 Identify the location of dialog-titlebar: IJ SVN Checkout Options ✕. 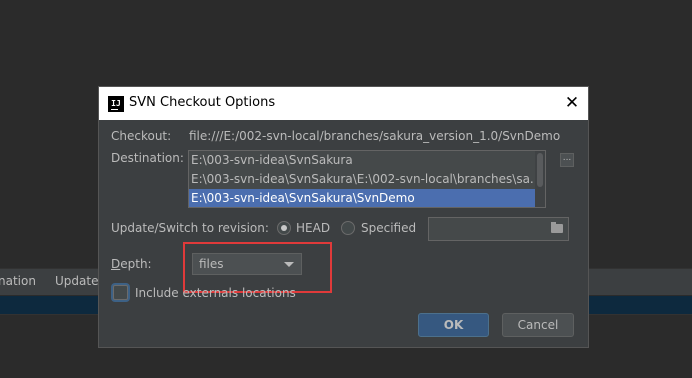
(343, 103).